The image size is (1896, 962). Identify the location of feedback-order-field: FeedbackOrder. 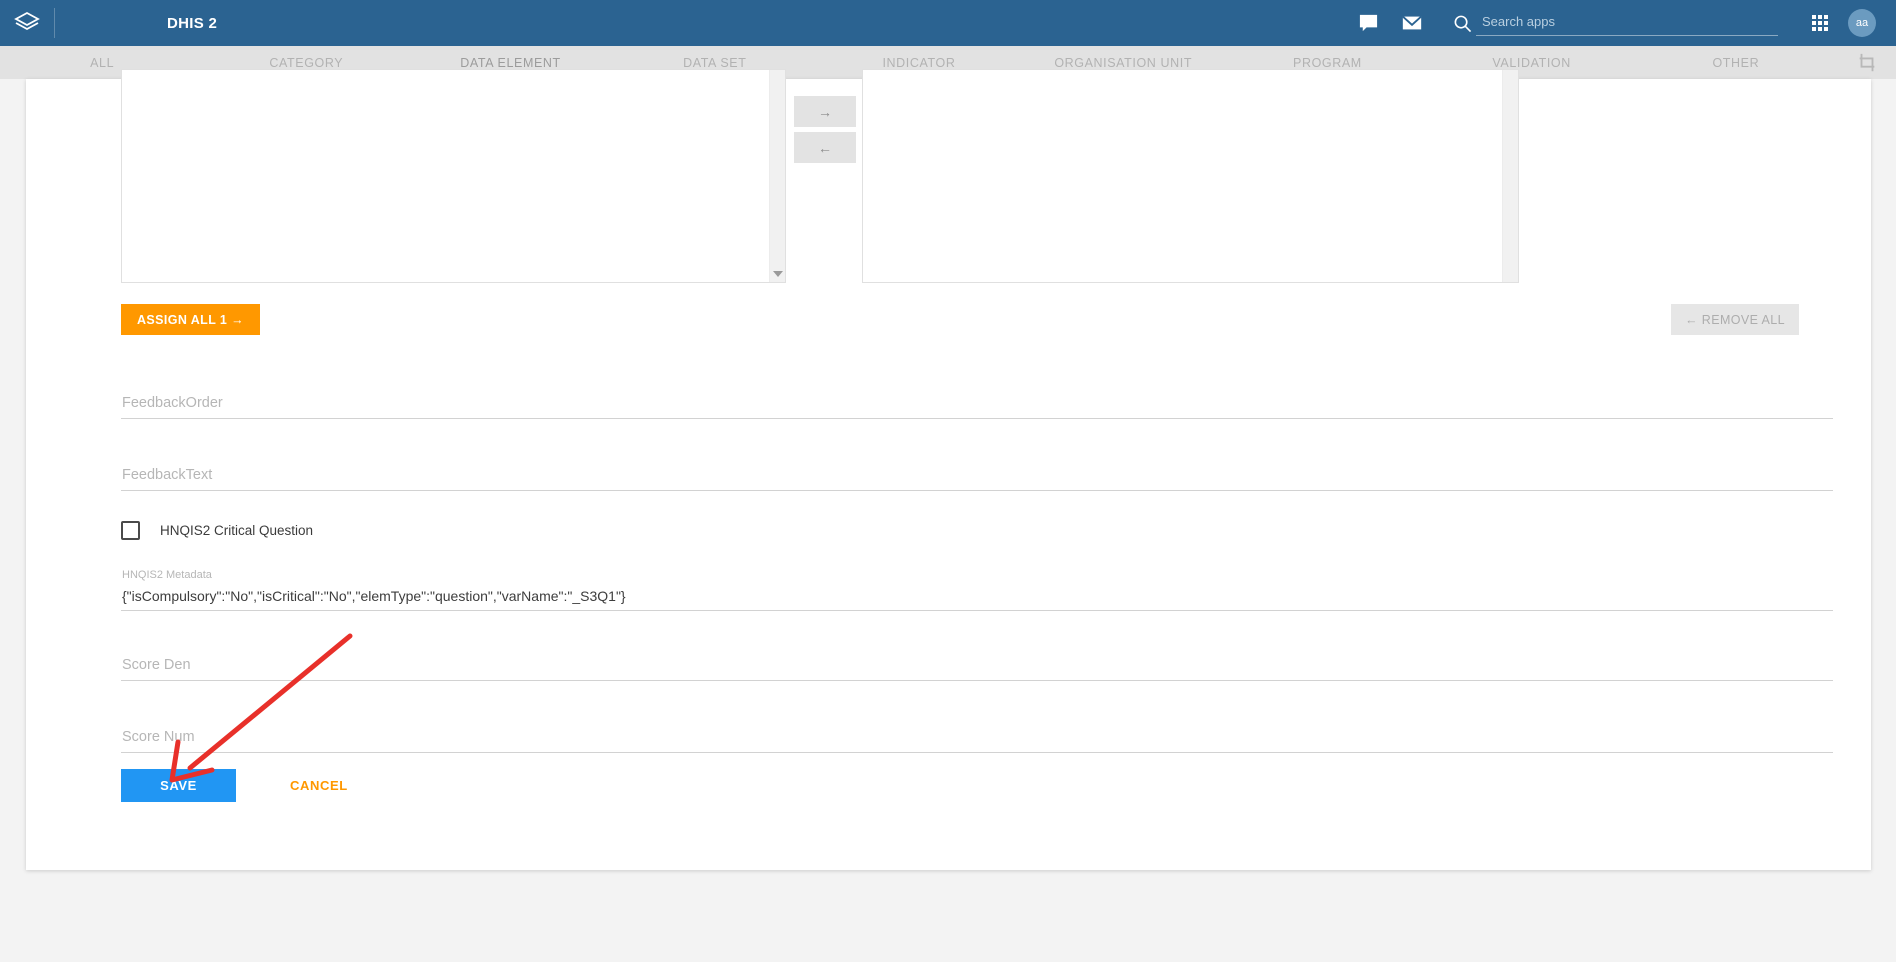
(977, 394).